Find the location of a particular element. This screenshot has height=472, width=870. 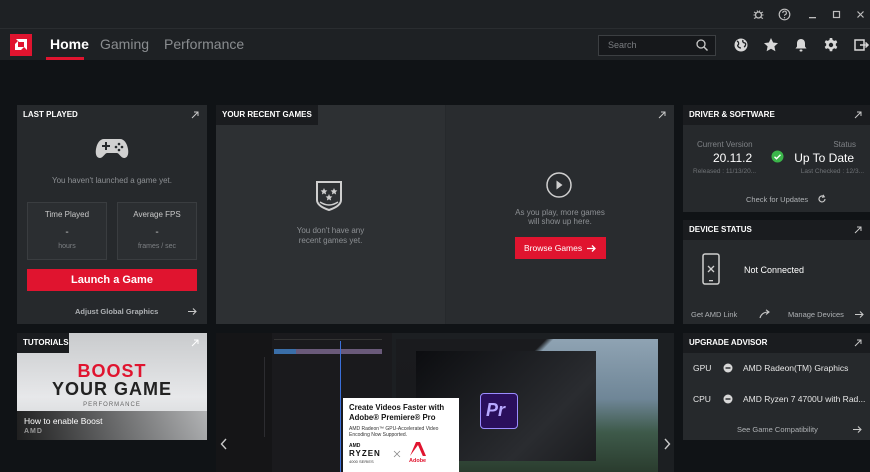

phone-disconnected-icon is located at coordinates (711, 269).